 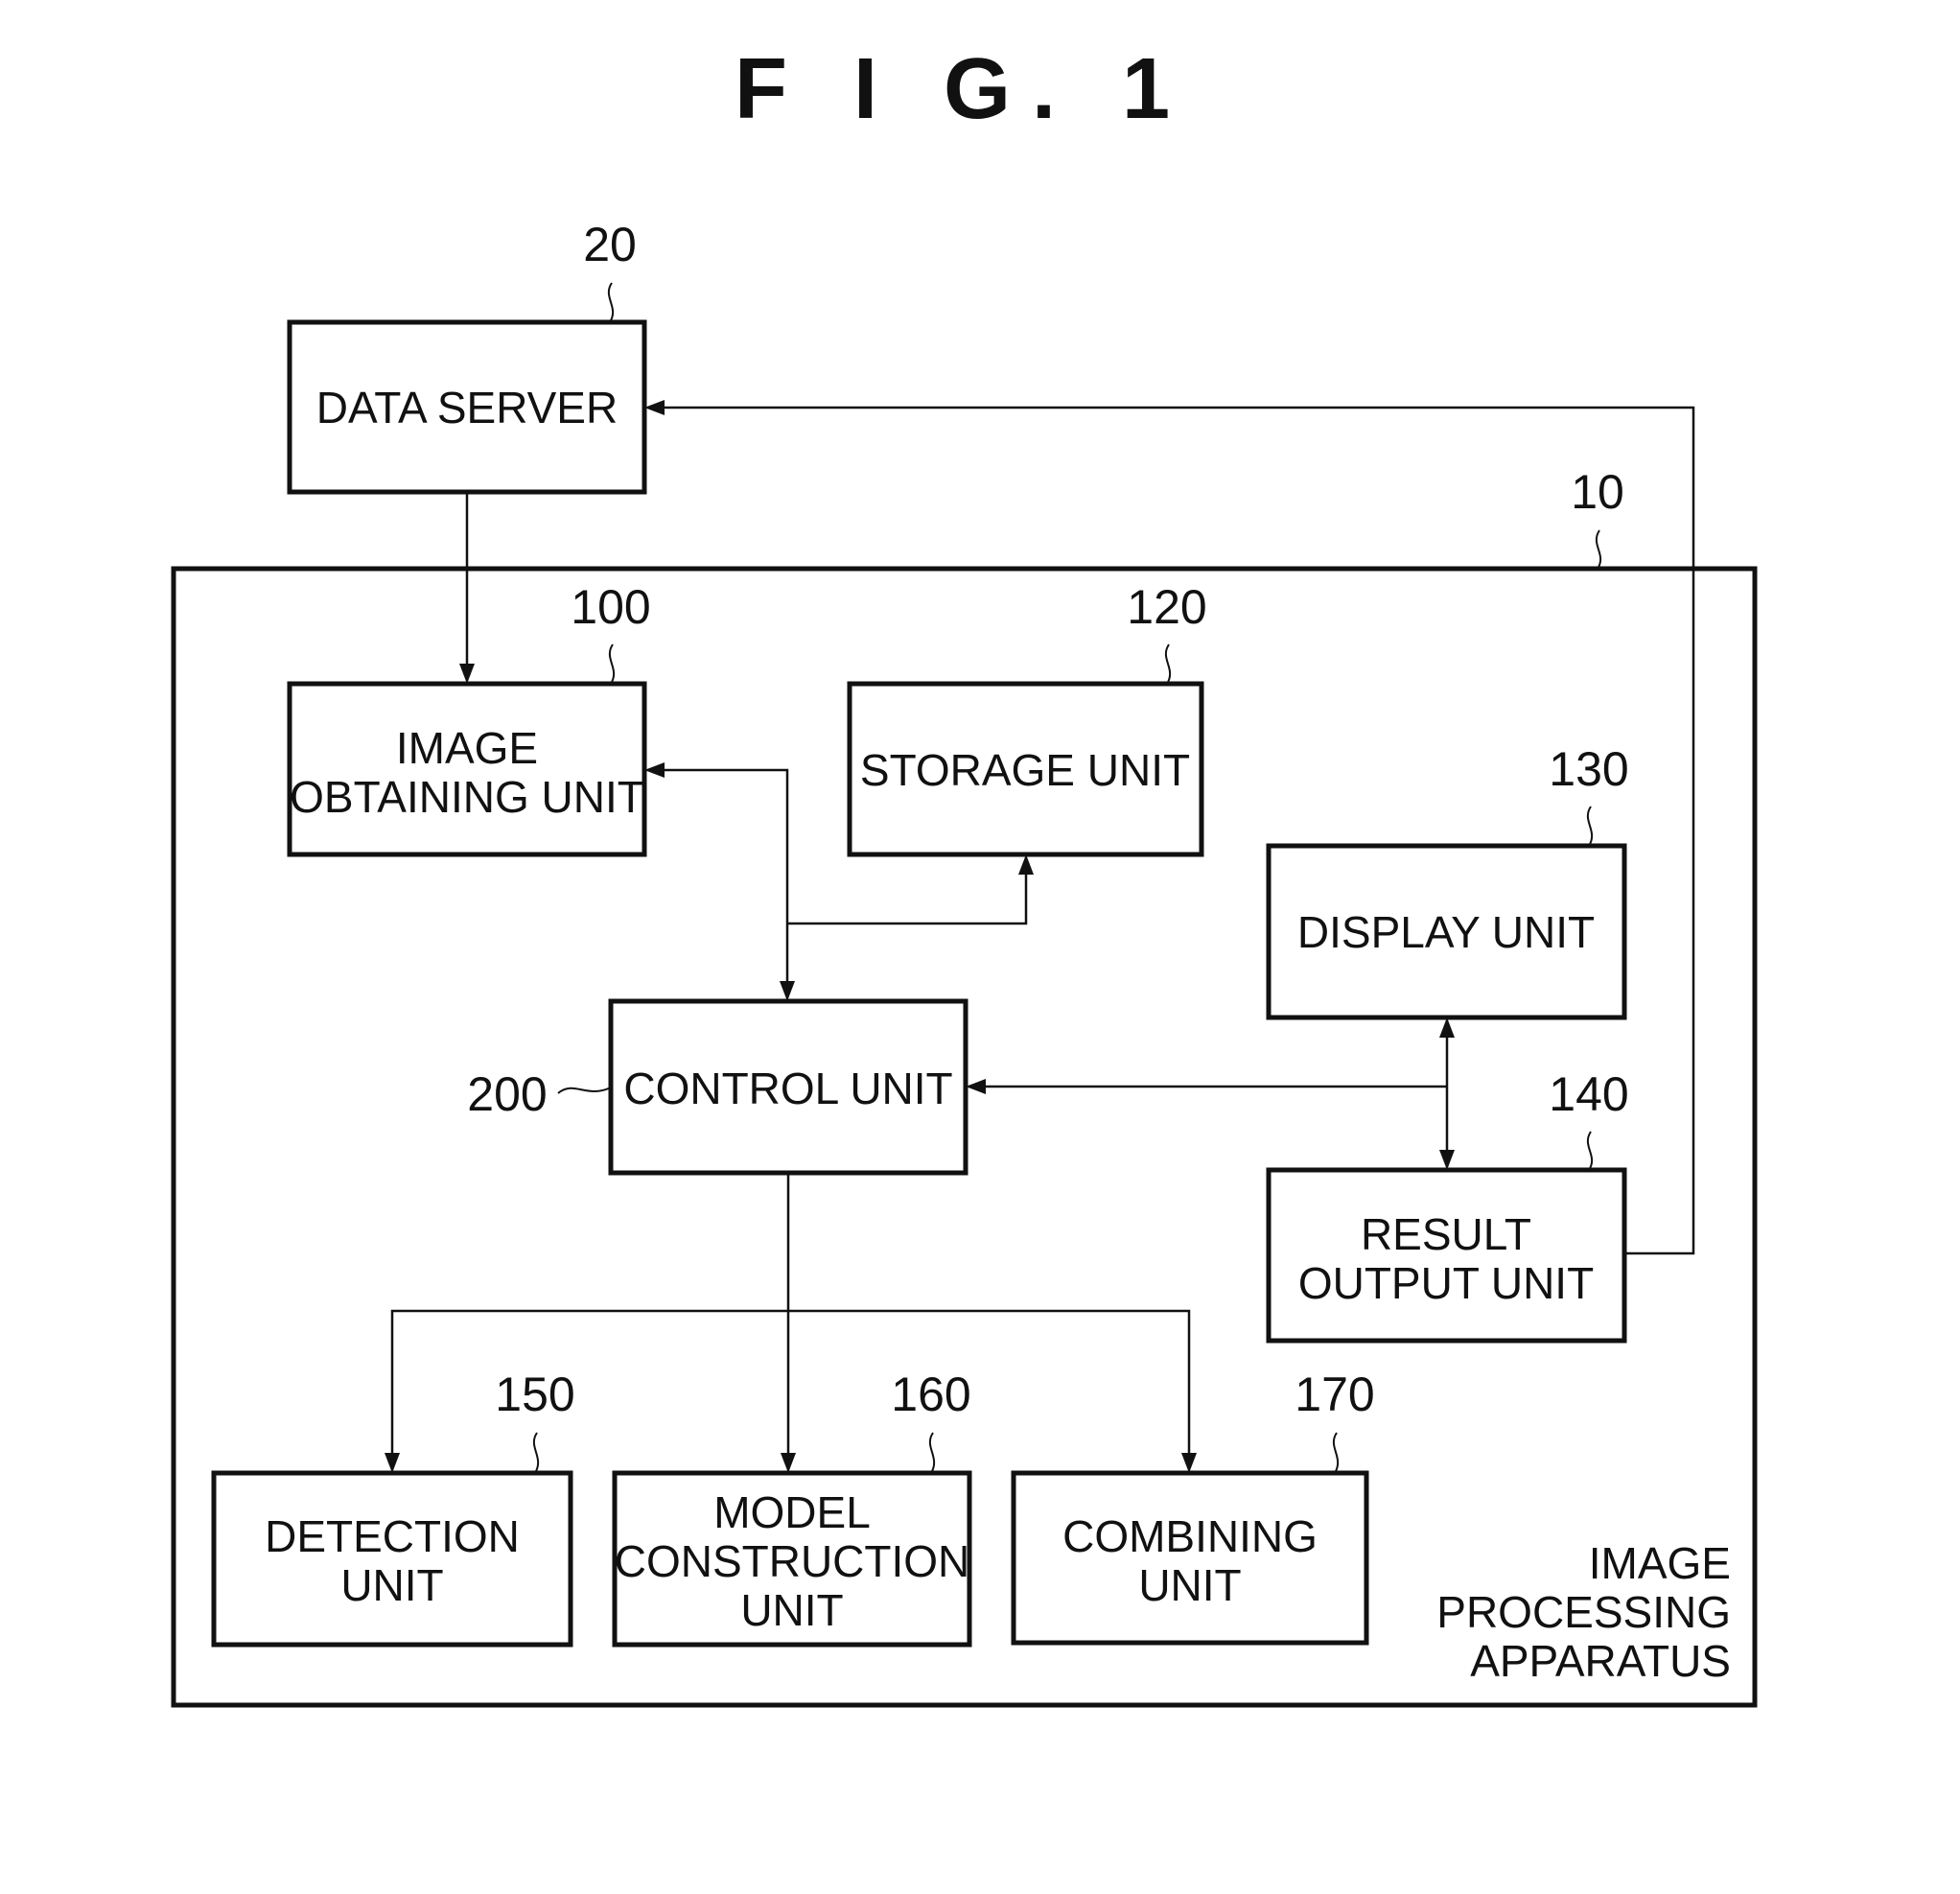 I want to click on image-obtaining-label-line-1: IMAGE, so click(x=467, y=748).